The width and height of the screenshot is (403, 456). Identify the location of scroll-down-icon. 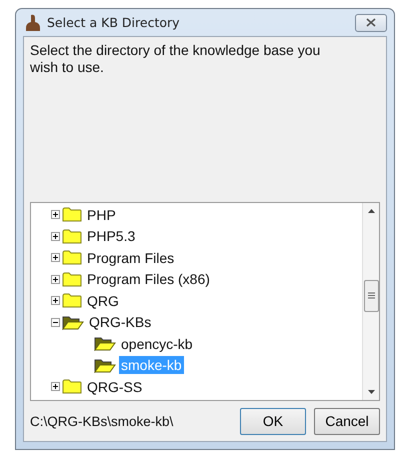
(371, 392).